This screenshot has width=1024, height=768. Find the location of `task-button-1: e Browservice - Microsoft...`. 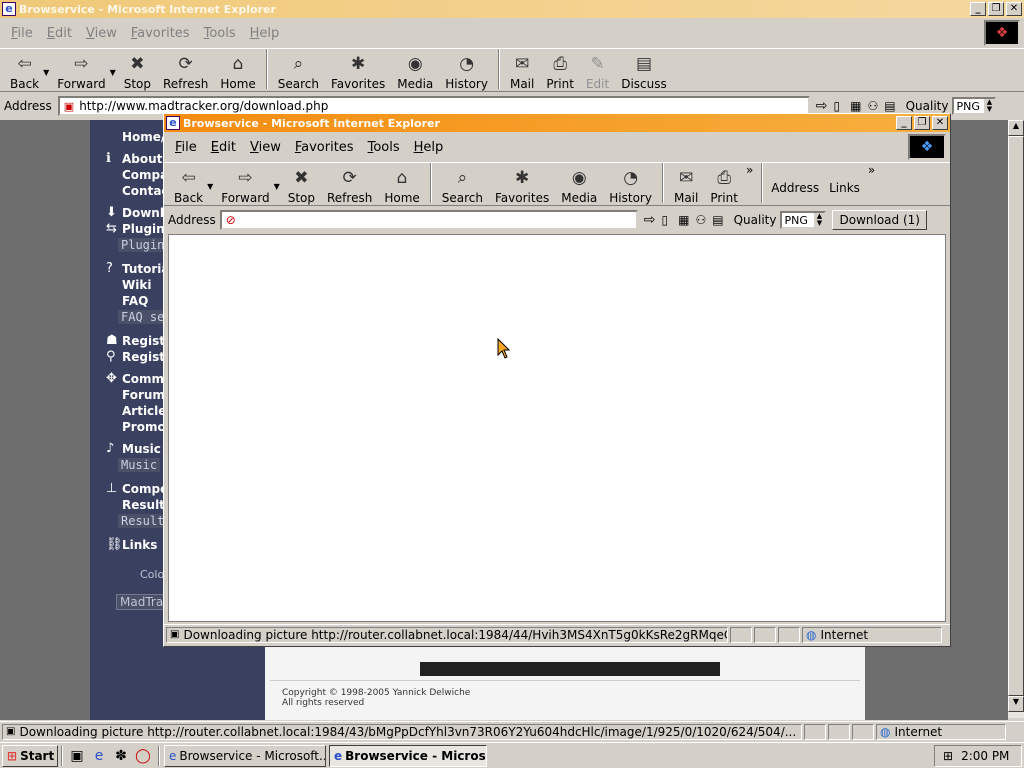

task-button-1: e Browservice - Microsoft... is located at coordinates (245, 755).